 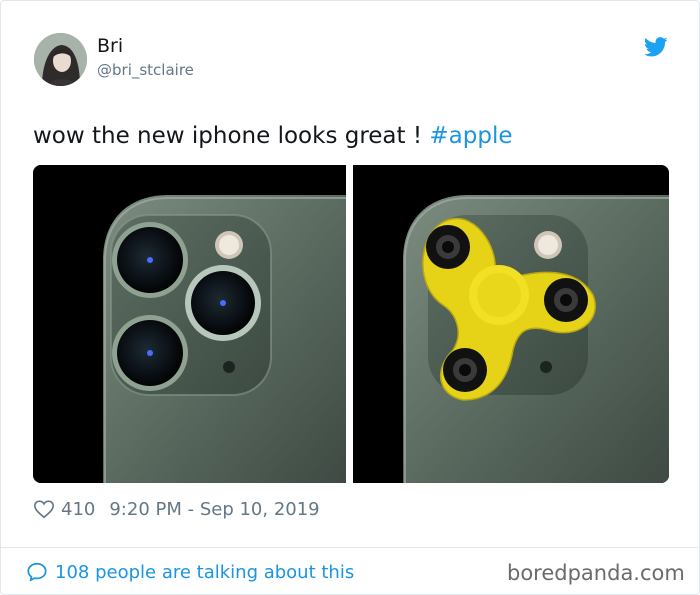 What do you see at coordinates (231, 136) in the screenshot?
I see `tweet-body: wow the new iphone looks great !` at bounding box center [231, 136].